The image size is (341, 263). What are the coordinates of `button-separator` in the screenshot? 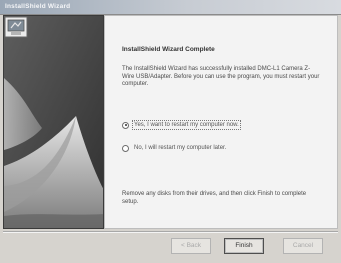 It's located at (170, 232).